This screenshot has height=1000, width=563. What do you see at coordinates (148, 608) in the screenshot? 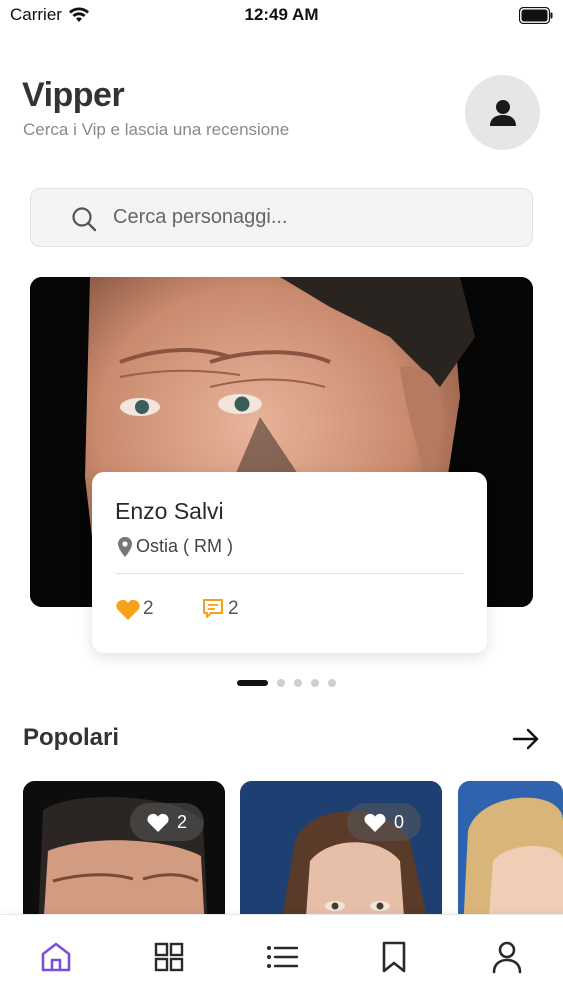
I see `featured-likes-count: 2` at bounding box center [148, 608].